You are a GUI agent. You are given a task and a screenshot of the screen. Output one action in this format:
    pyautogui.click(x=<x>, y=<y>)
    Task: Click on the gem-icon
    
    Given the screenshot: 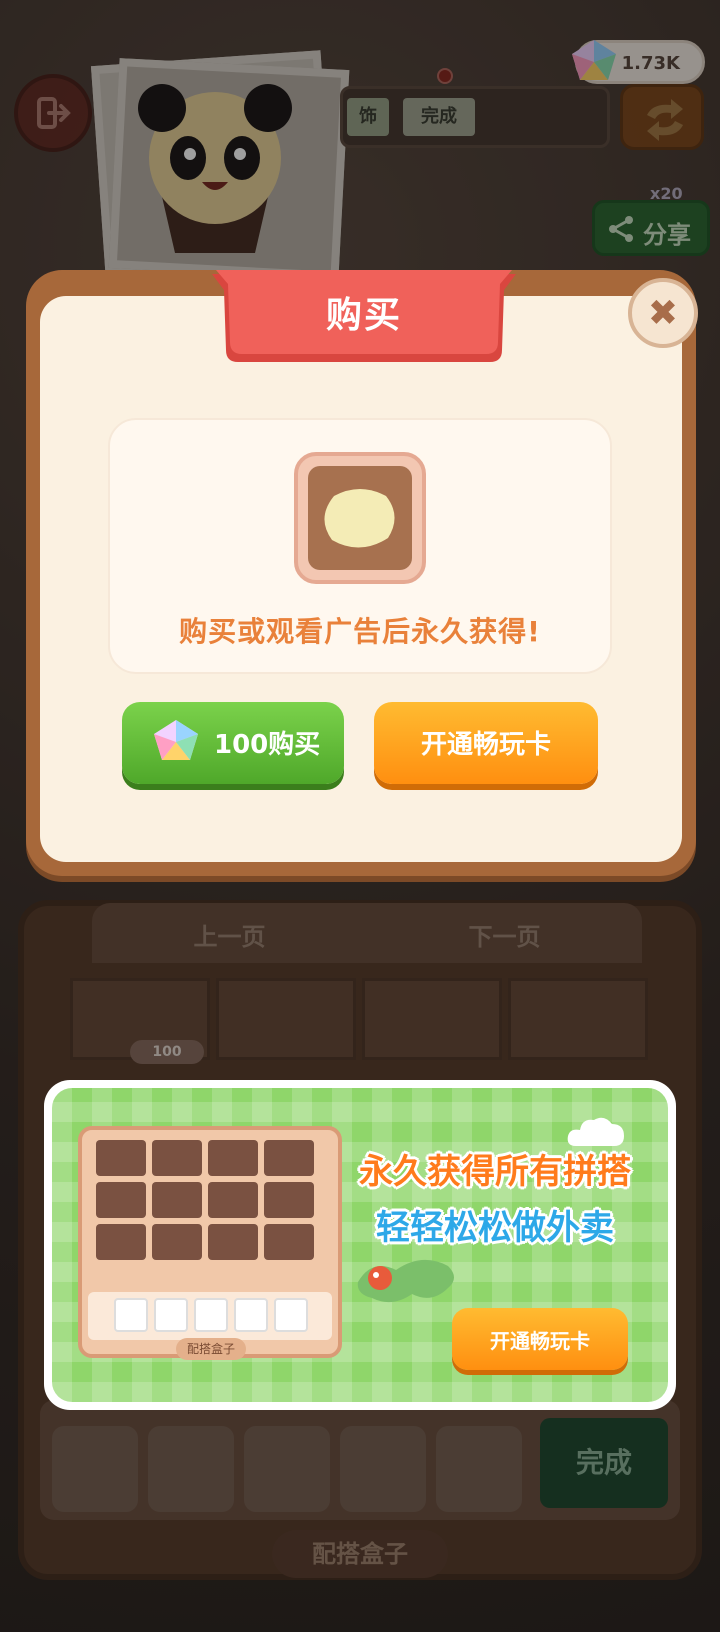 What is the action you would take?
    pyautogui.click(x=176, y=740)
    